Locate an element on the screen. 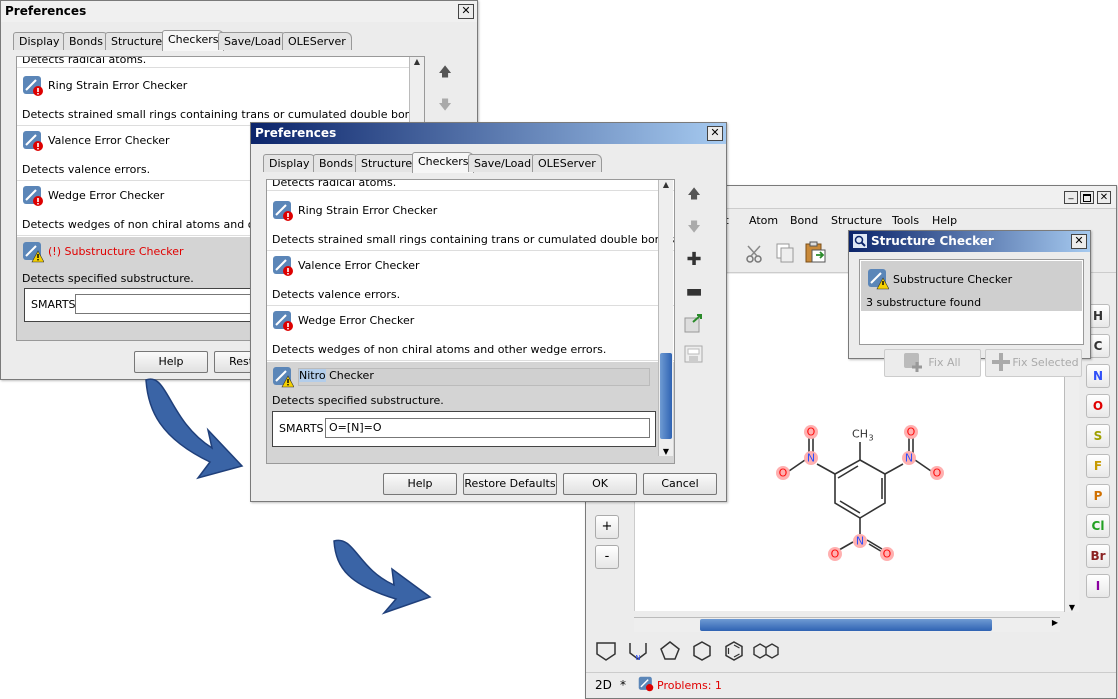  restore-defaults-button: Restore Defaults is located at coordinates (510, 484).